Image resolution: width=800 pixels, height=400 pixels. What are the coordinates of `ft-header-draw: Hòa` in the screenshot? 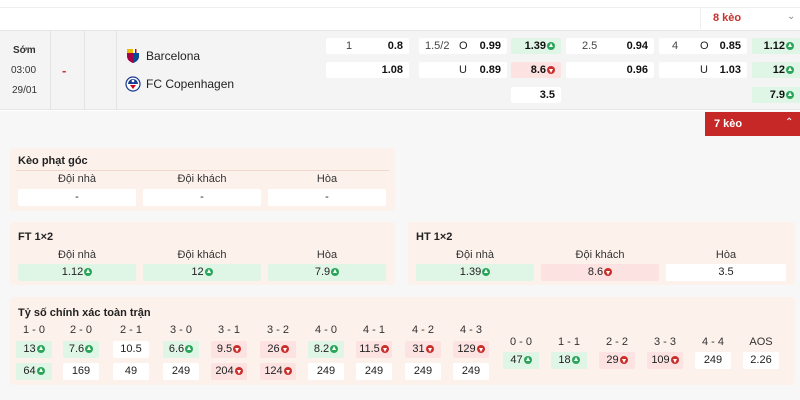 It's located at (327, 255).